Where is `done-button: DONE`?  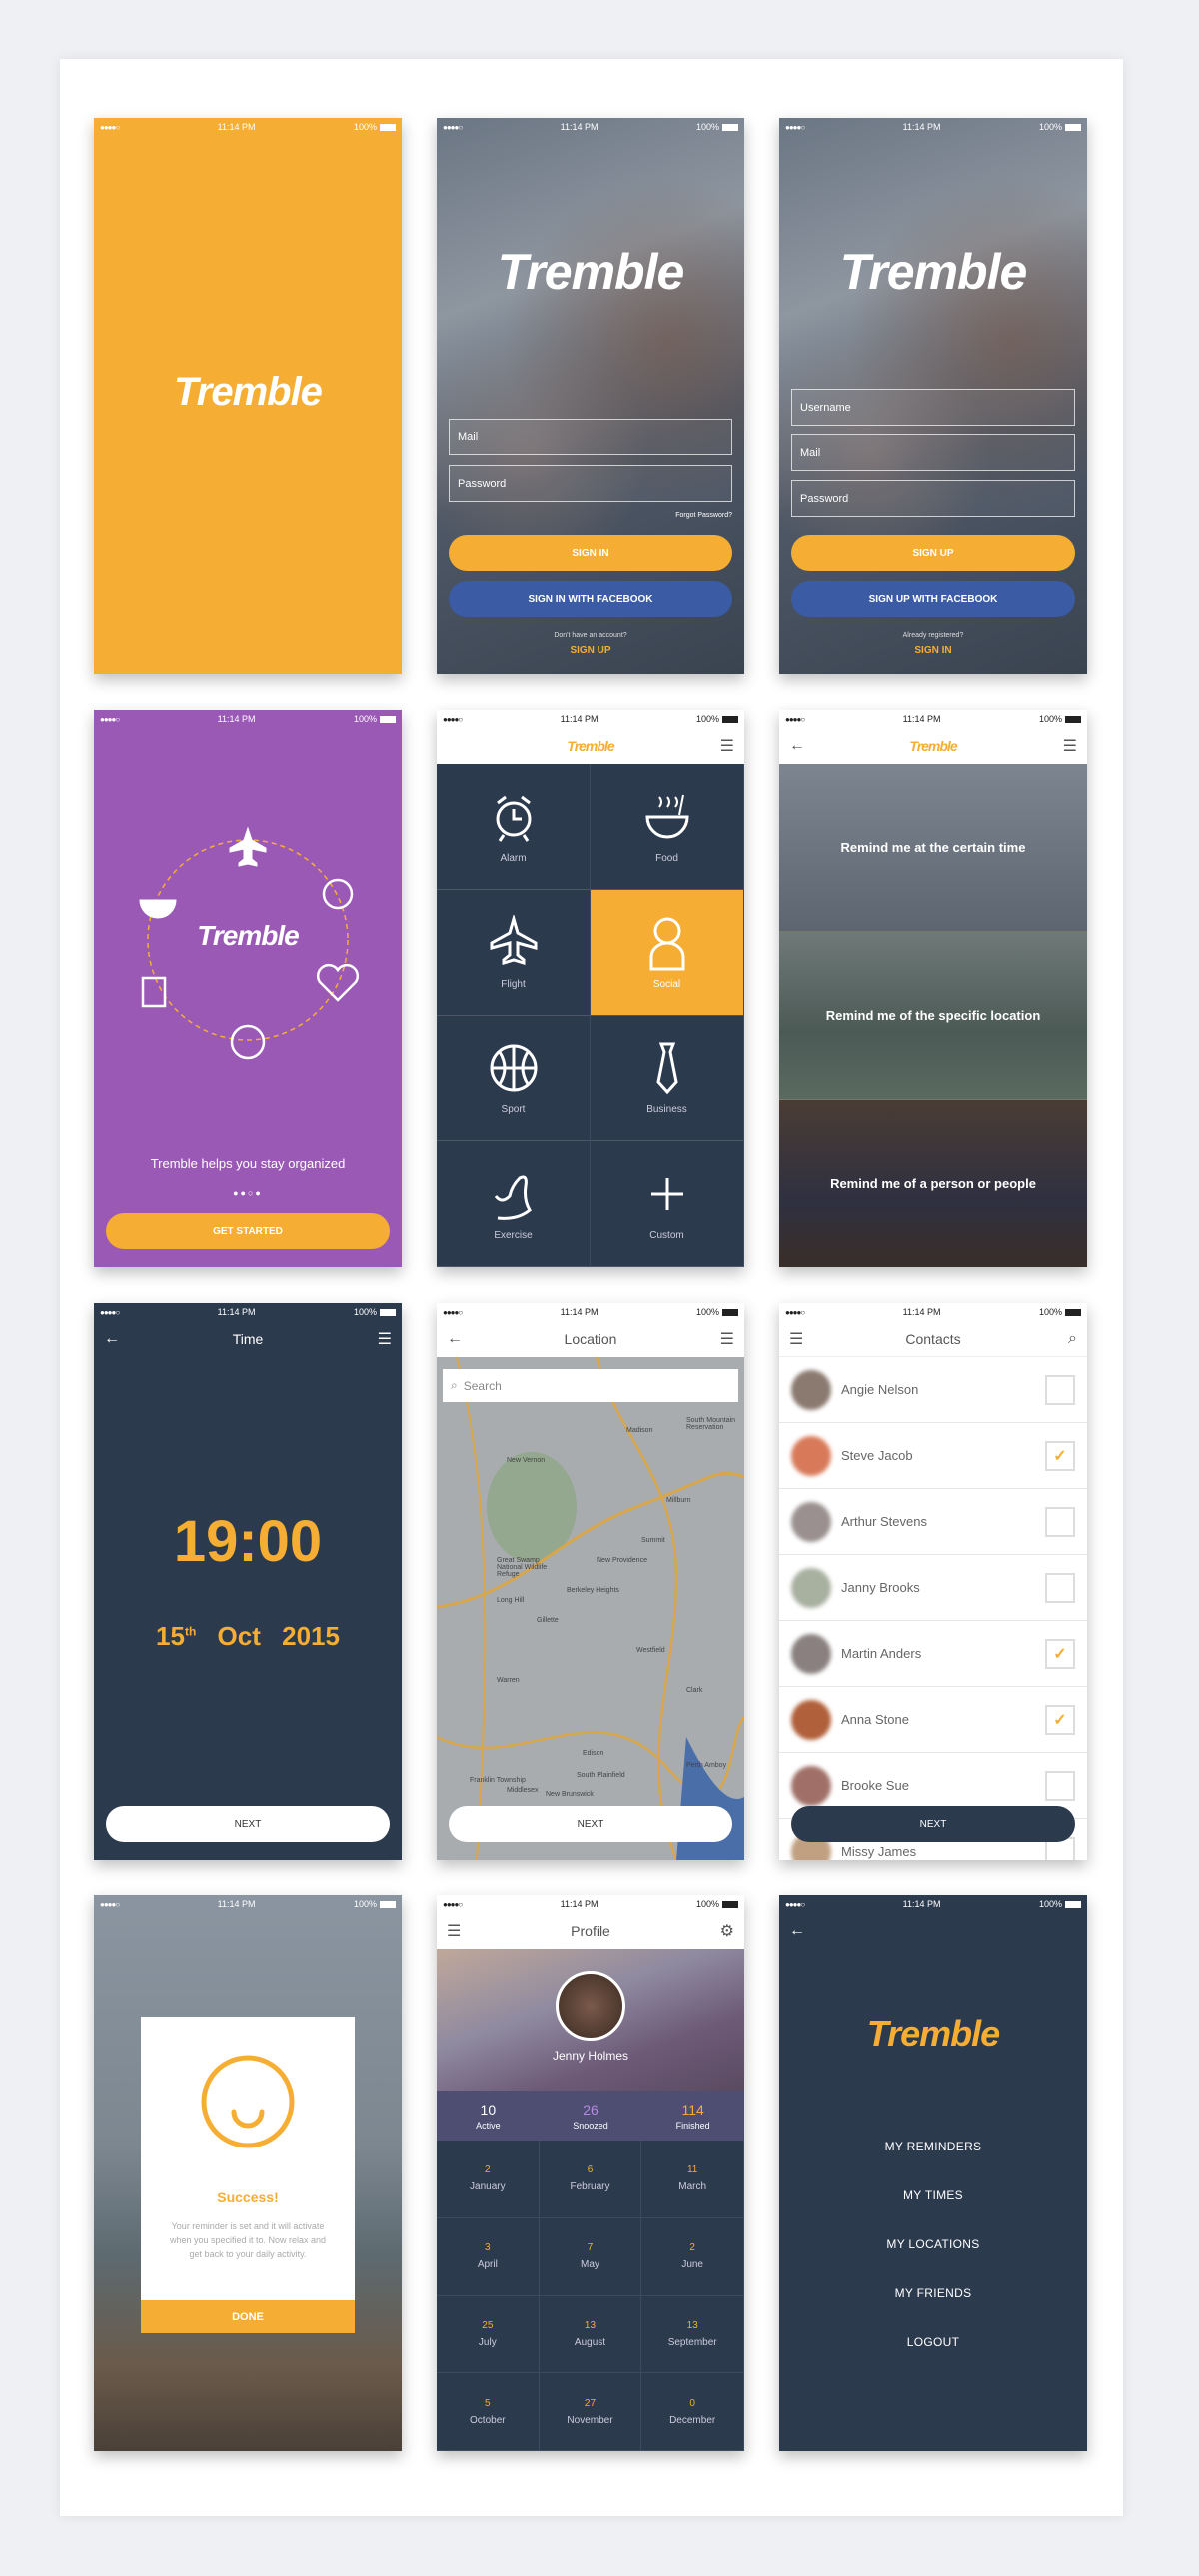 done-button: DONE is located at coordinates (248, 2317).